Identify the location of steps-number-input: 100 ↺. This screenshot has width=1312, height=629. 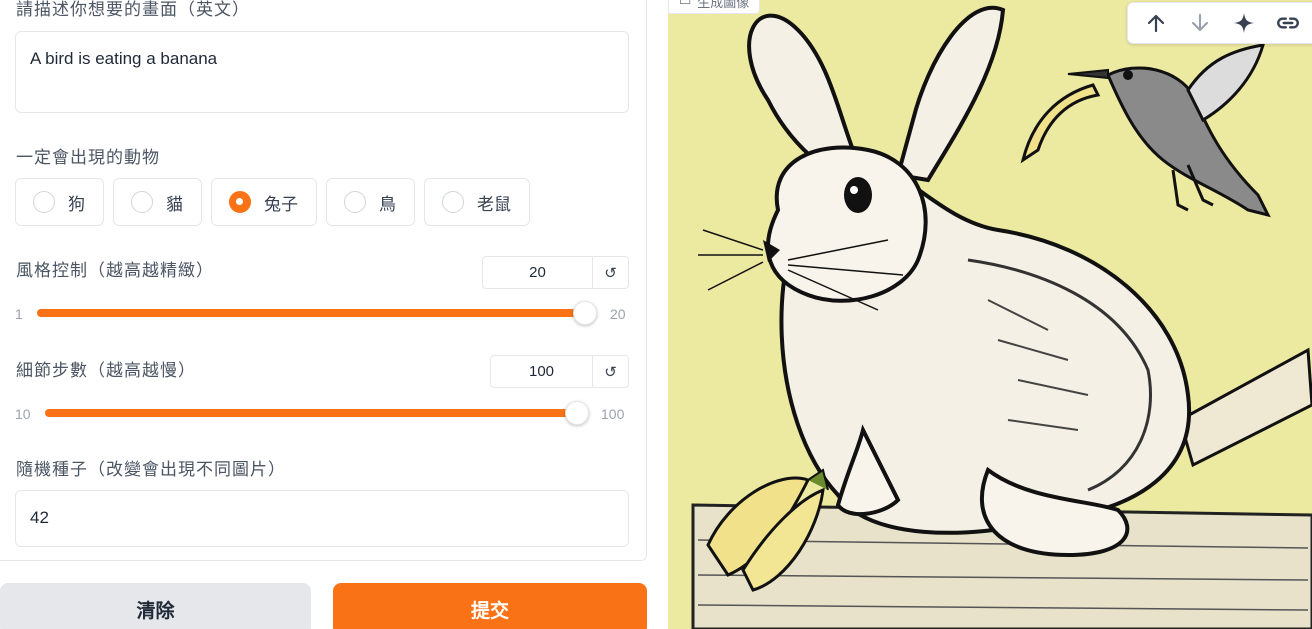
(559, 371).